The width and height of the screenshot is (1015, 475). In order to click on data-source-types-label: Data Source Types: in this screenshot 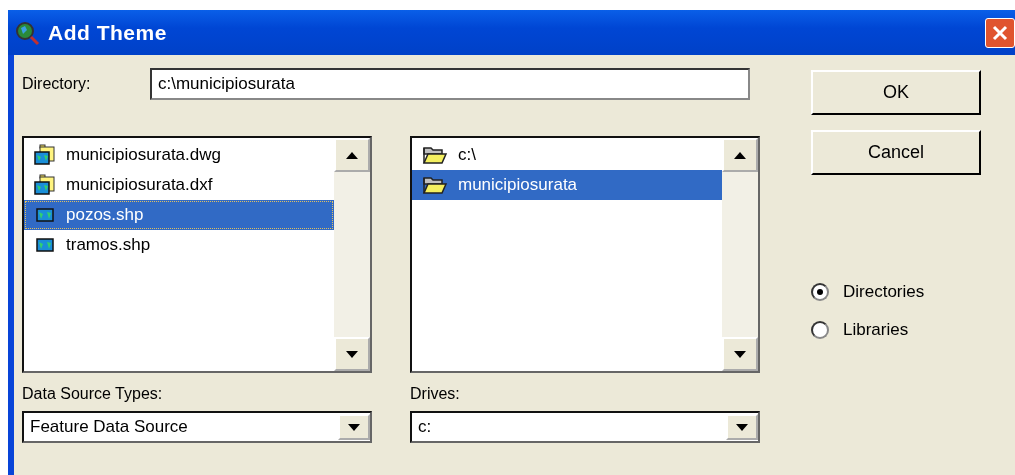, I will do `click(93, 394)`.